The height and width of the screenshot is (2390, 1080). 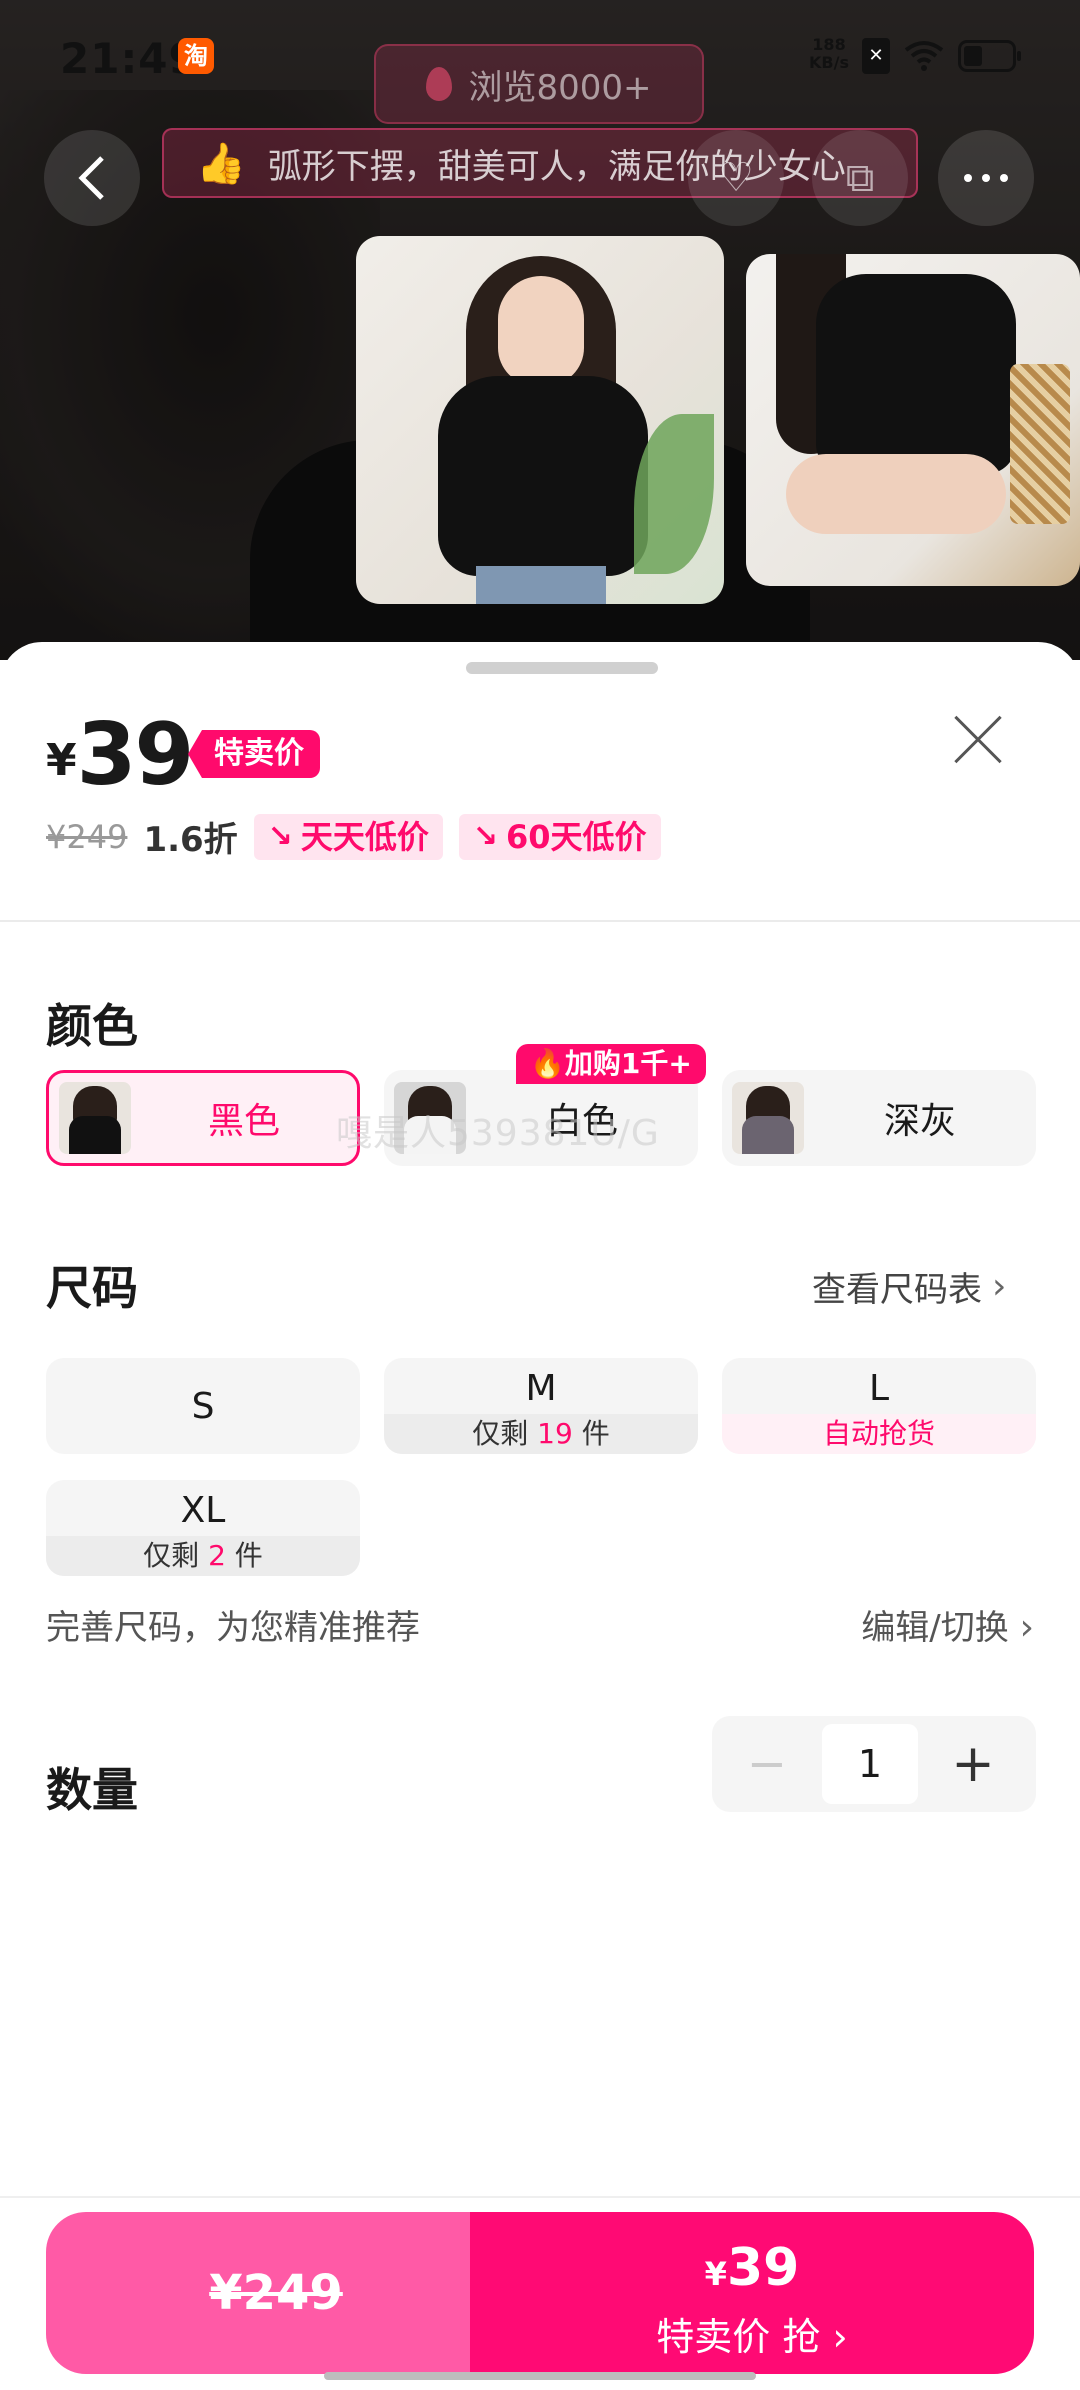 I want to click on size-option-l: L 自动抢货, so click(x=879, y=1406).